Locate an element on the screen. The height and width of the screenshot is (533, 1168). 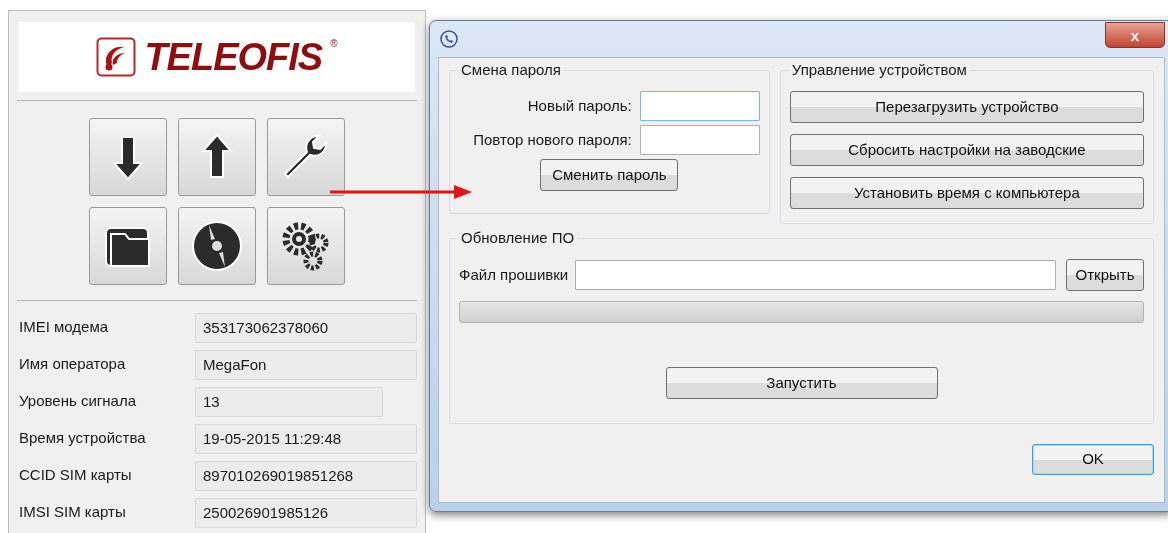
field-label: IMSI SIM карты is located at coordinates (72, 512).